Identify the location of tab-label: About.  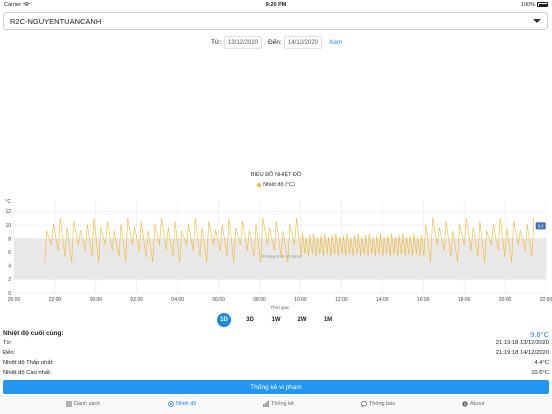
(477, 404).